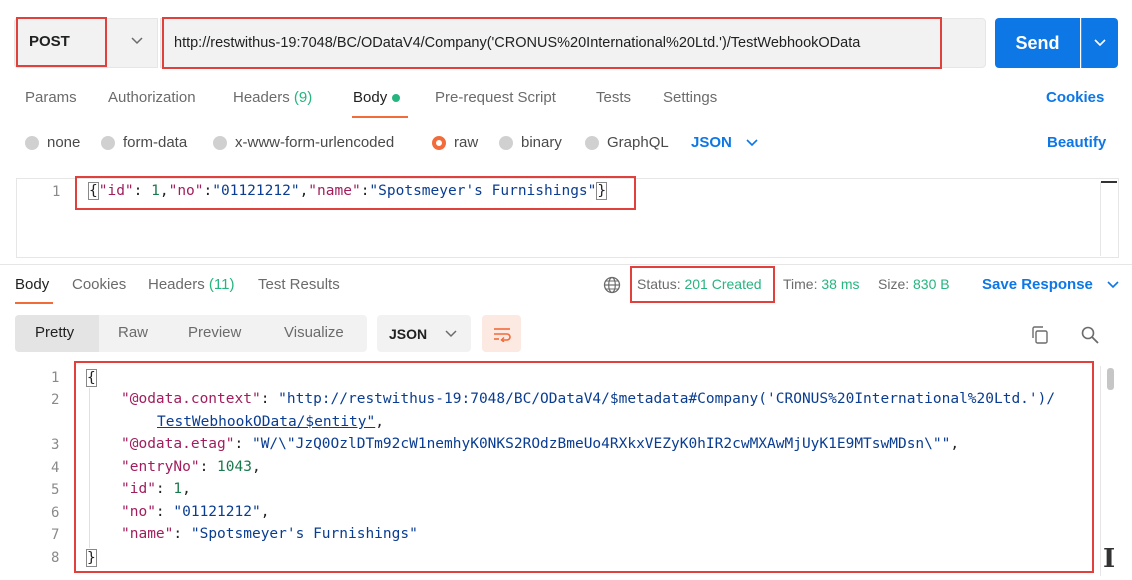 The image size is (1132, 580). I want to click on view-pretty-button: Pretty, so click(54, 332).